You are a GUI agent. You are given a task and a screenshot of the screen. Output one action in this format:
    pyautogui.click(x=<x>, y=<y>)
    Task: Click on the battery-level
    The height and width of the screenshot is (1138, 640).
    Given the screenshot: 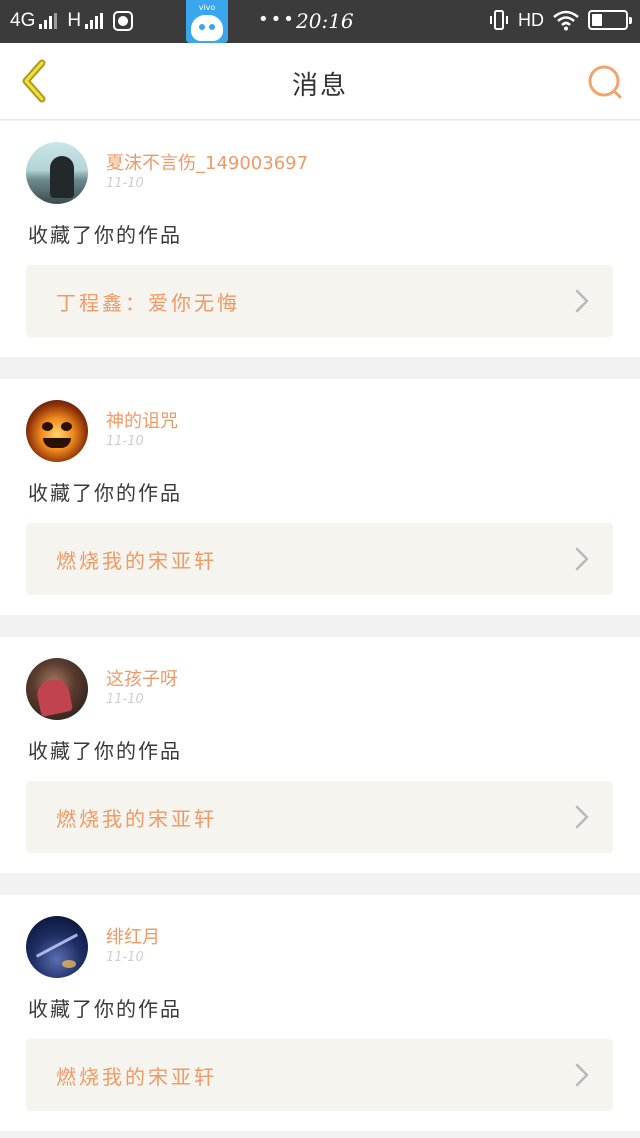 What is the action you would take?
    pyautogui.click(x=597, y=20)
    